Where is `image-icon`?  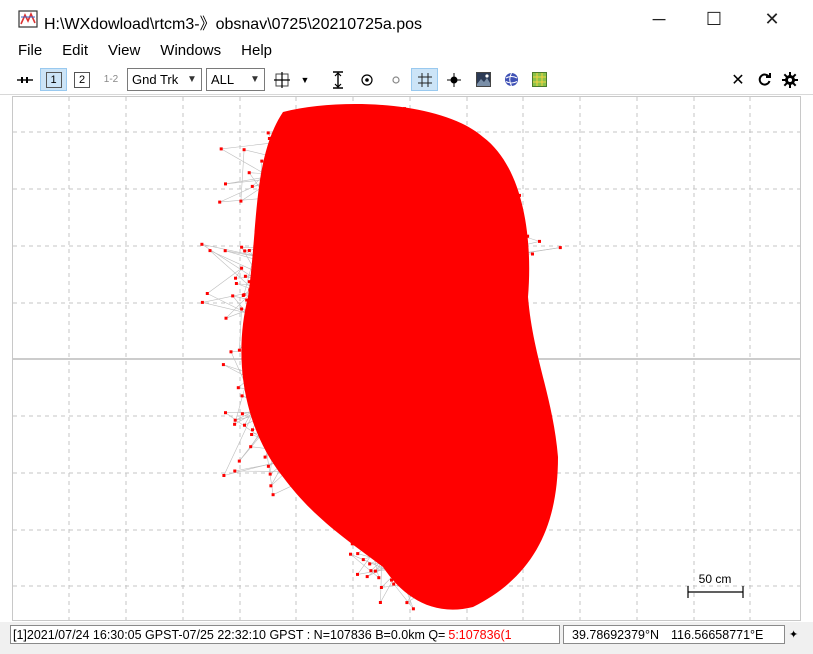
image-icon is located at coordinates (483, 79).